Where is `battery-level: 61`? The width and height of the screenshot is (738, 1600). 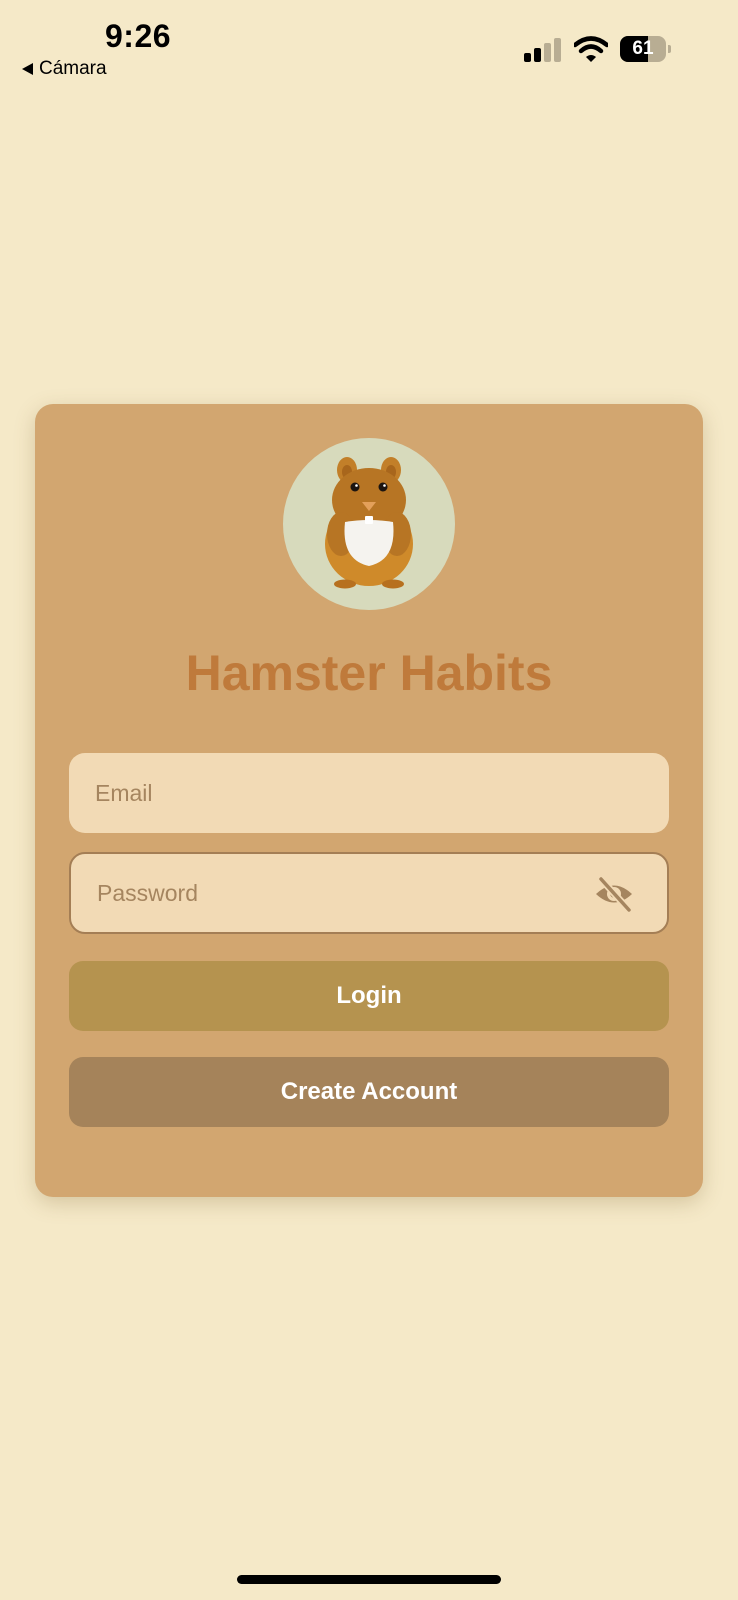 battery-level: 61 is located at coordinates (643, 48).